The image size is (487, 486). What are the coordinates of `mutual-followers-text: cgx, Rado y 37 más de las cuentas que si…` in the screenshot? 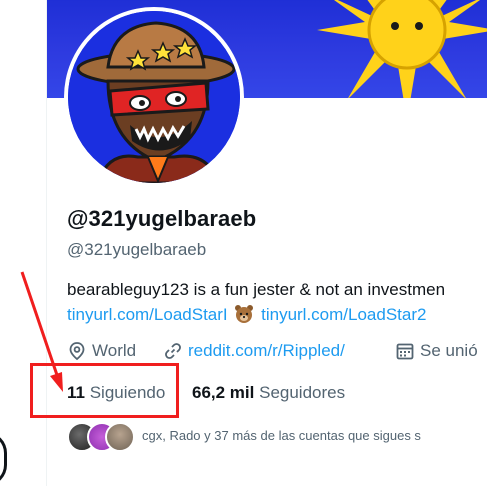 It's located at (281, 435).